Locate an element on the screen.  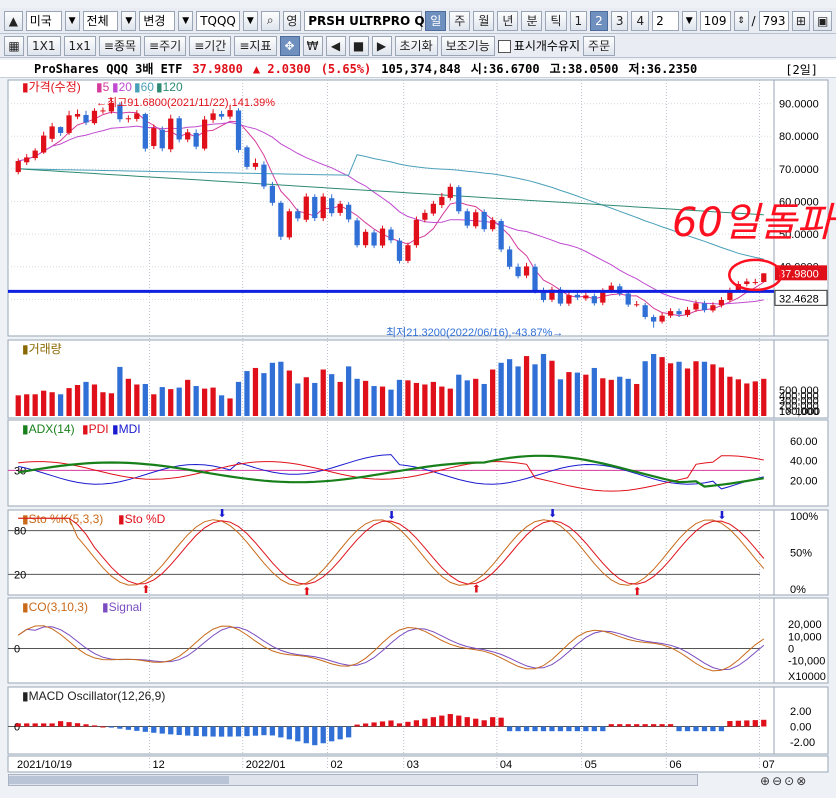
co-y-tick: 10,000 is located at coordinates (805, 637).